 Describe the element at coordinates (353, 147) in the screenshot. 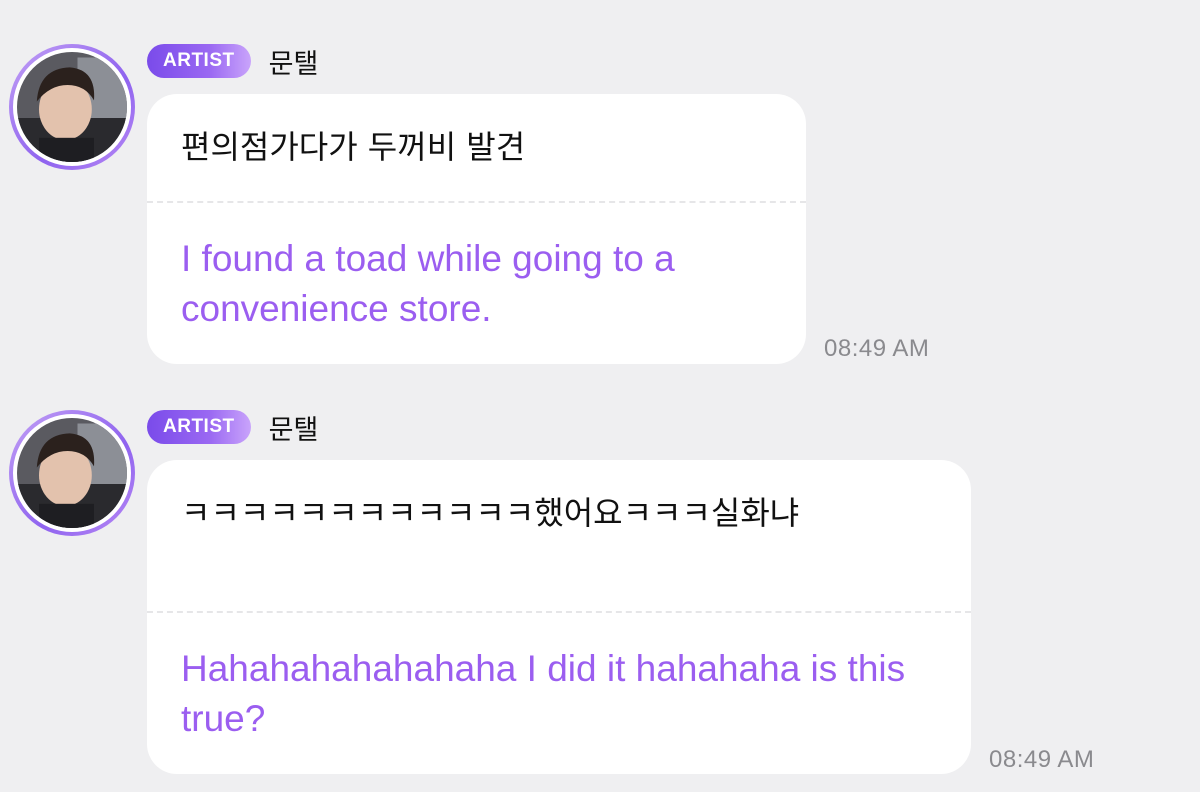

I see `original-text: 편의점가다가 두꺼비 발견` at that location.